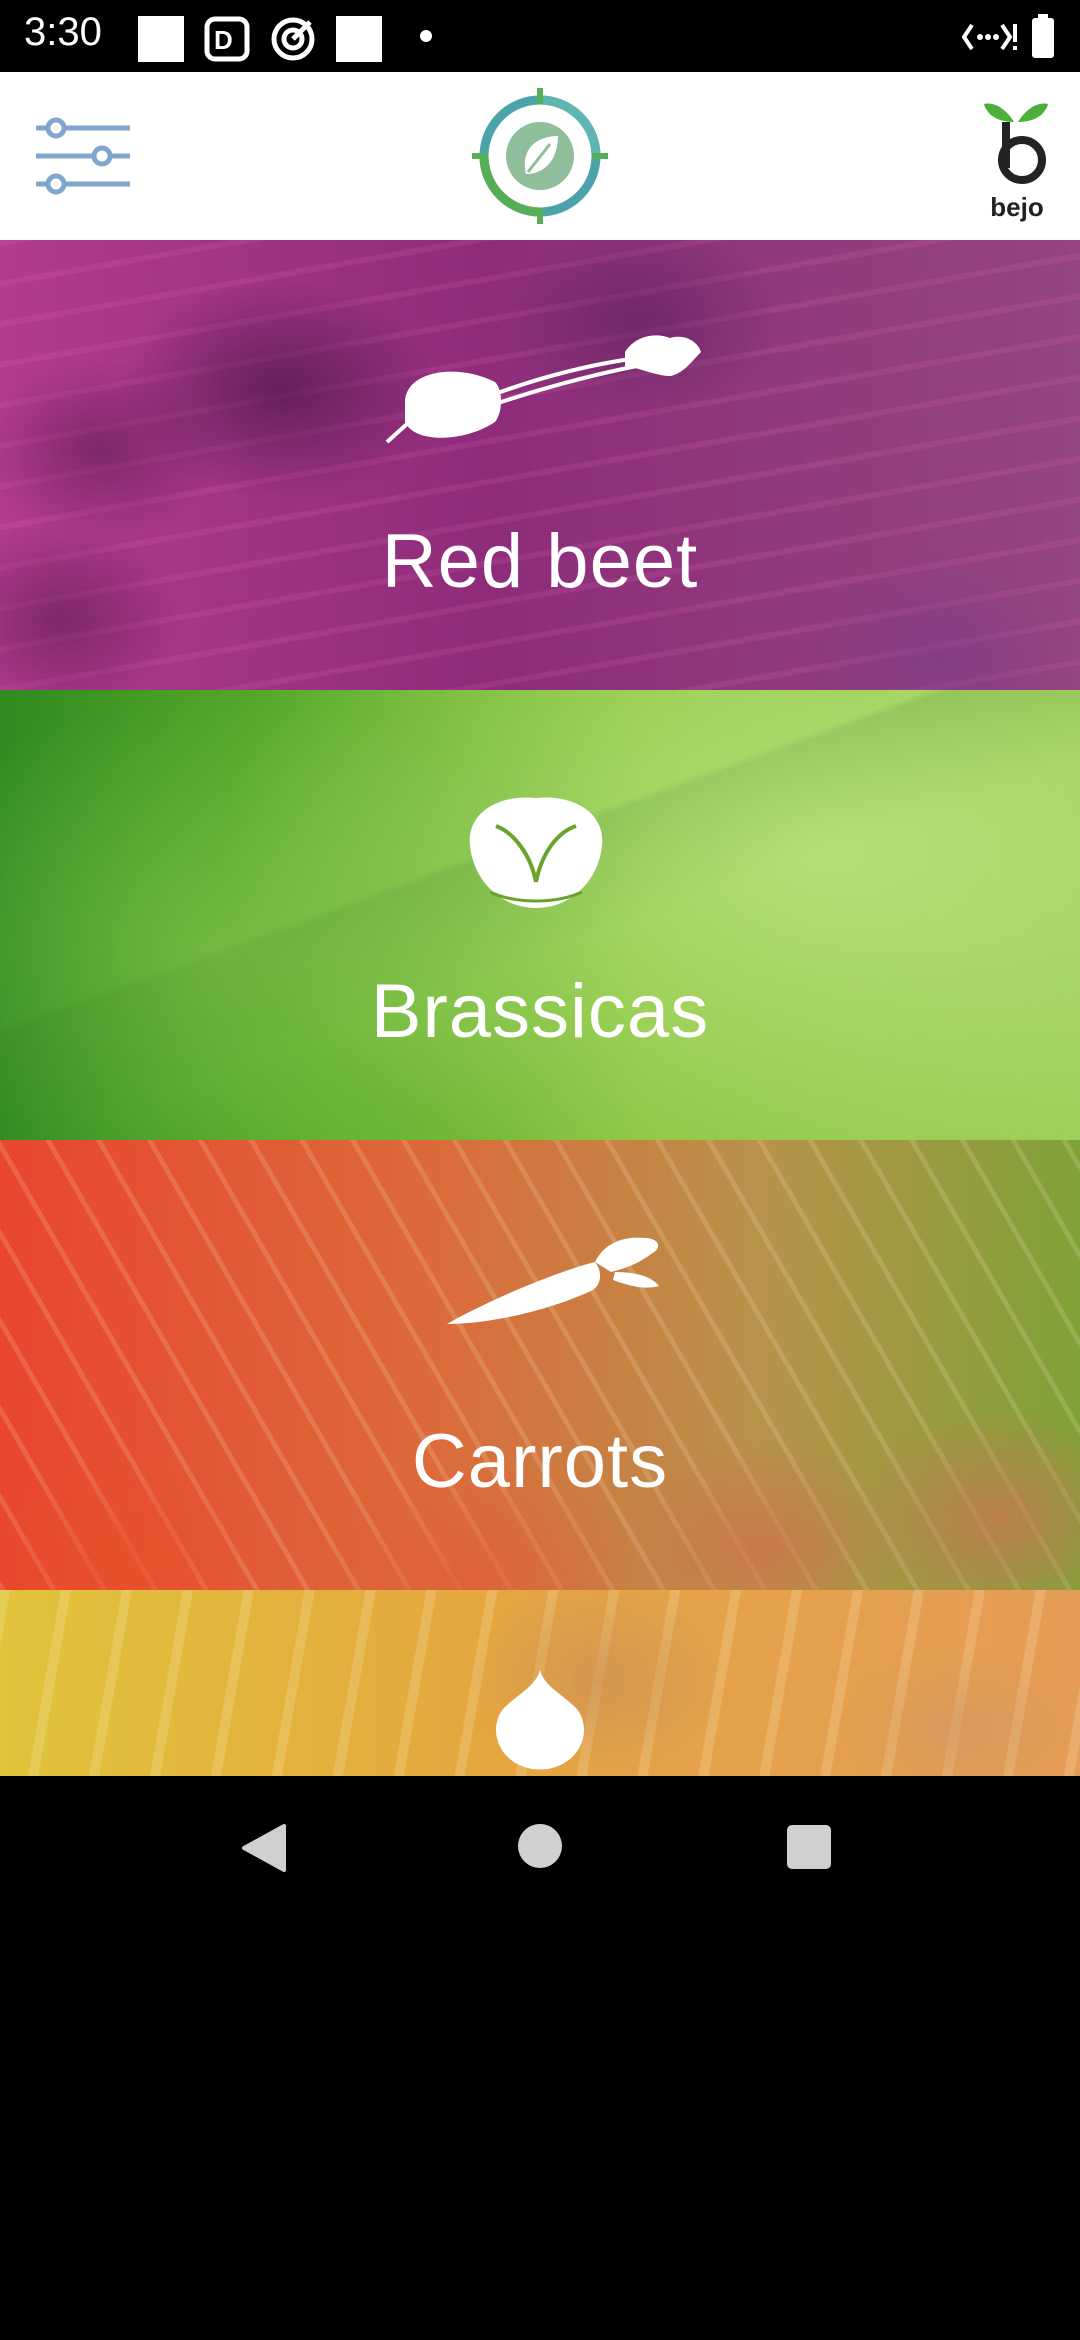 The height and width of the screenshot is (2340, 1080). Describe the element at coordinates (540, 1461) in the screenshot. I see `crop-label-carrots: Carrots` at that location.